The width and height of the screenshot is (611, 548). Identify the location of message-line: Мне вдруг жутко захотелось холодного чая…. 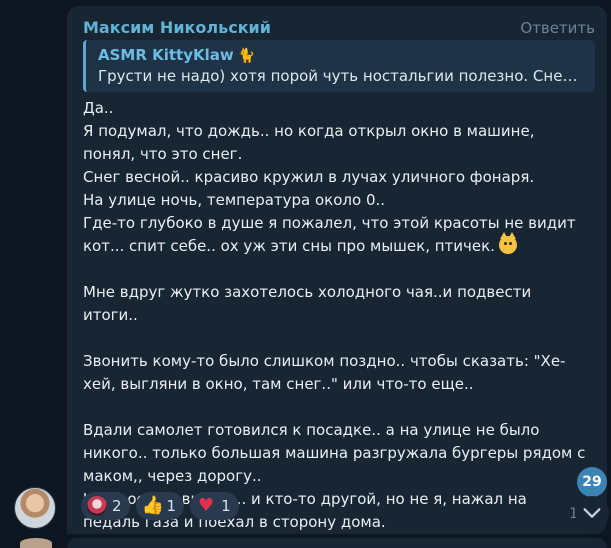
(307, 303).